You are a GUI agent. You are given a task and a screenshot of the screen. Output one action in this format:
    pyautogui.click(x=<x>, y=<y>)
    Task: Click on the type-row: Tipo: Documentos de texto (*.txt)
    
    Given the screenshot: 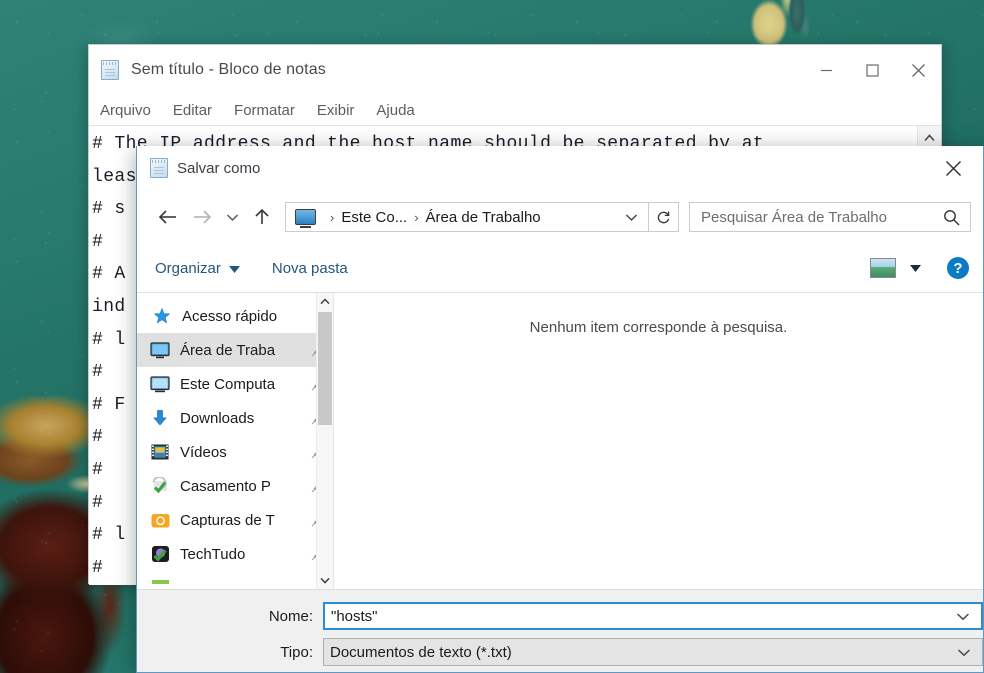 What is the action you would take?
    pyautogui.click(x=560, y=652)
    